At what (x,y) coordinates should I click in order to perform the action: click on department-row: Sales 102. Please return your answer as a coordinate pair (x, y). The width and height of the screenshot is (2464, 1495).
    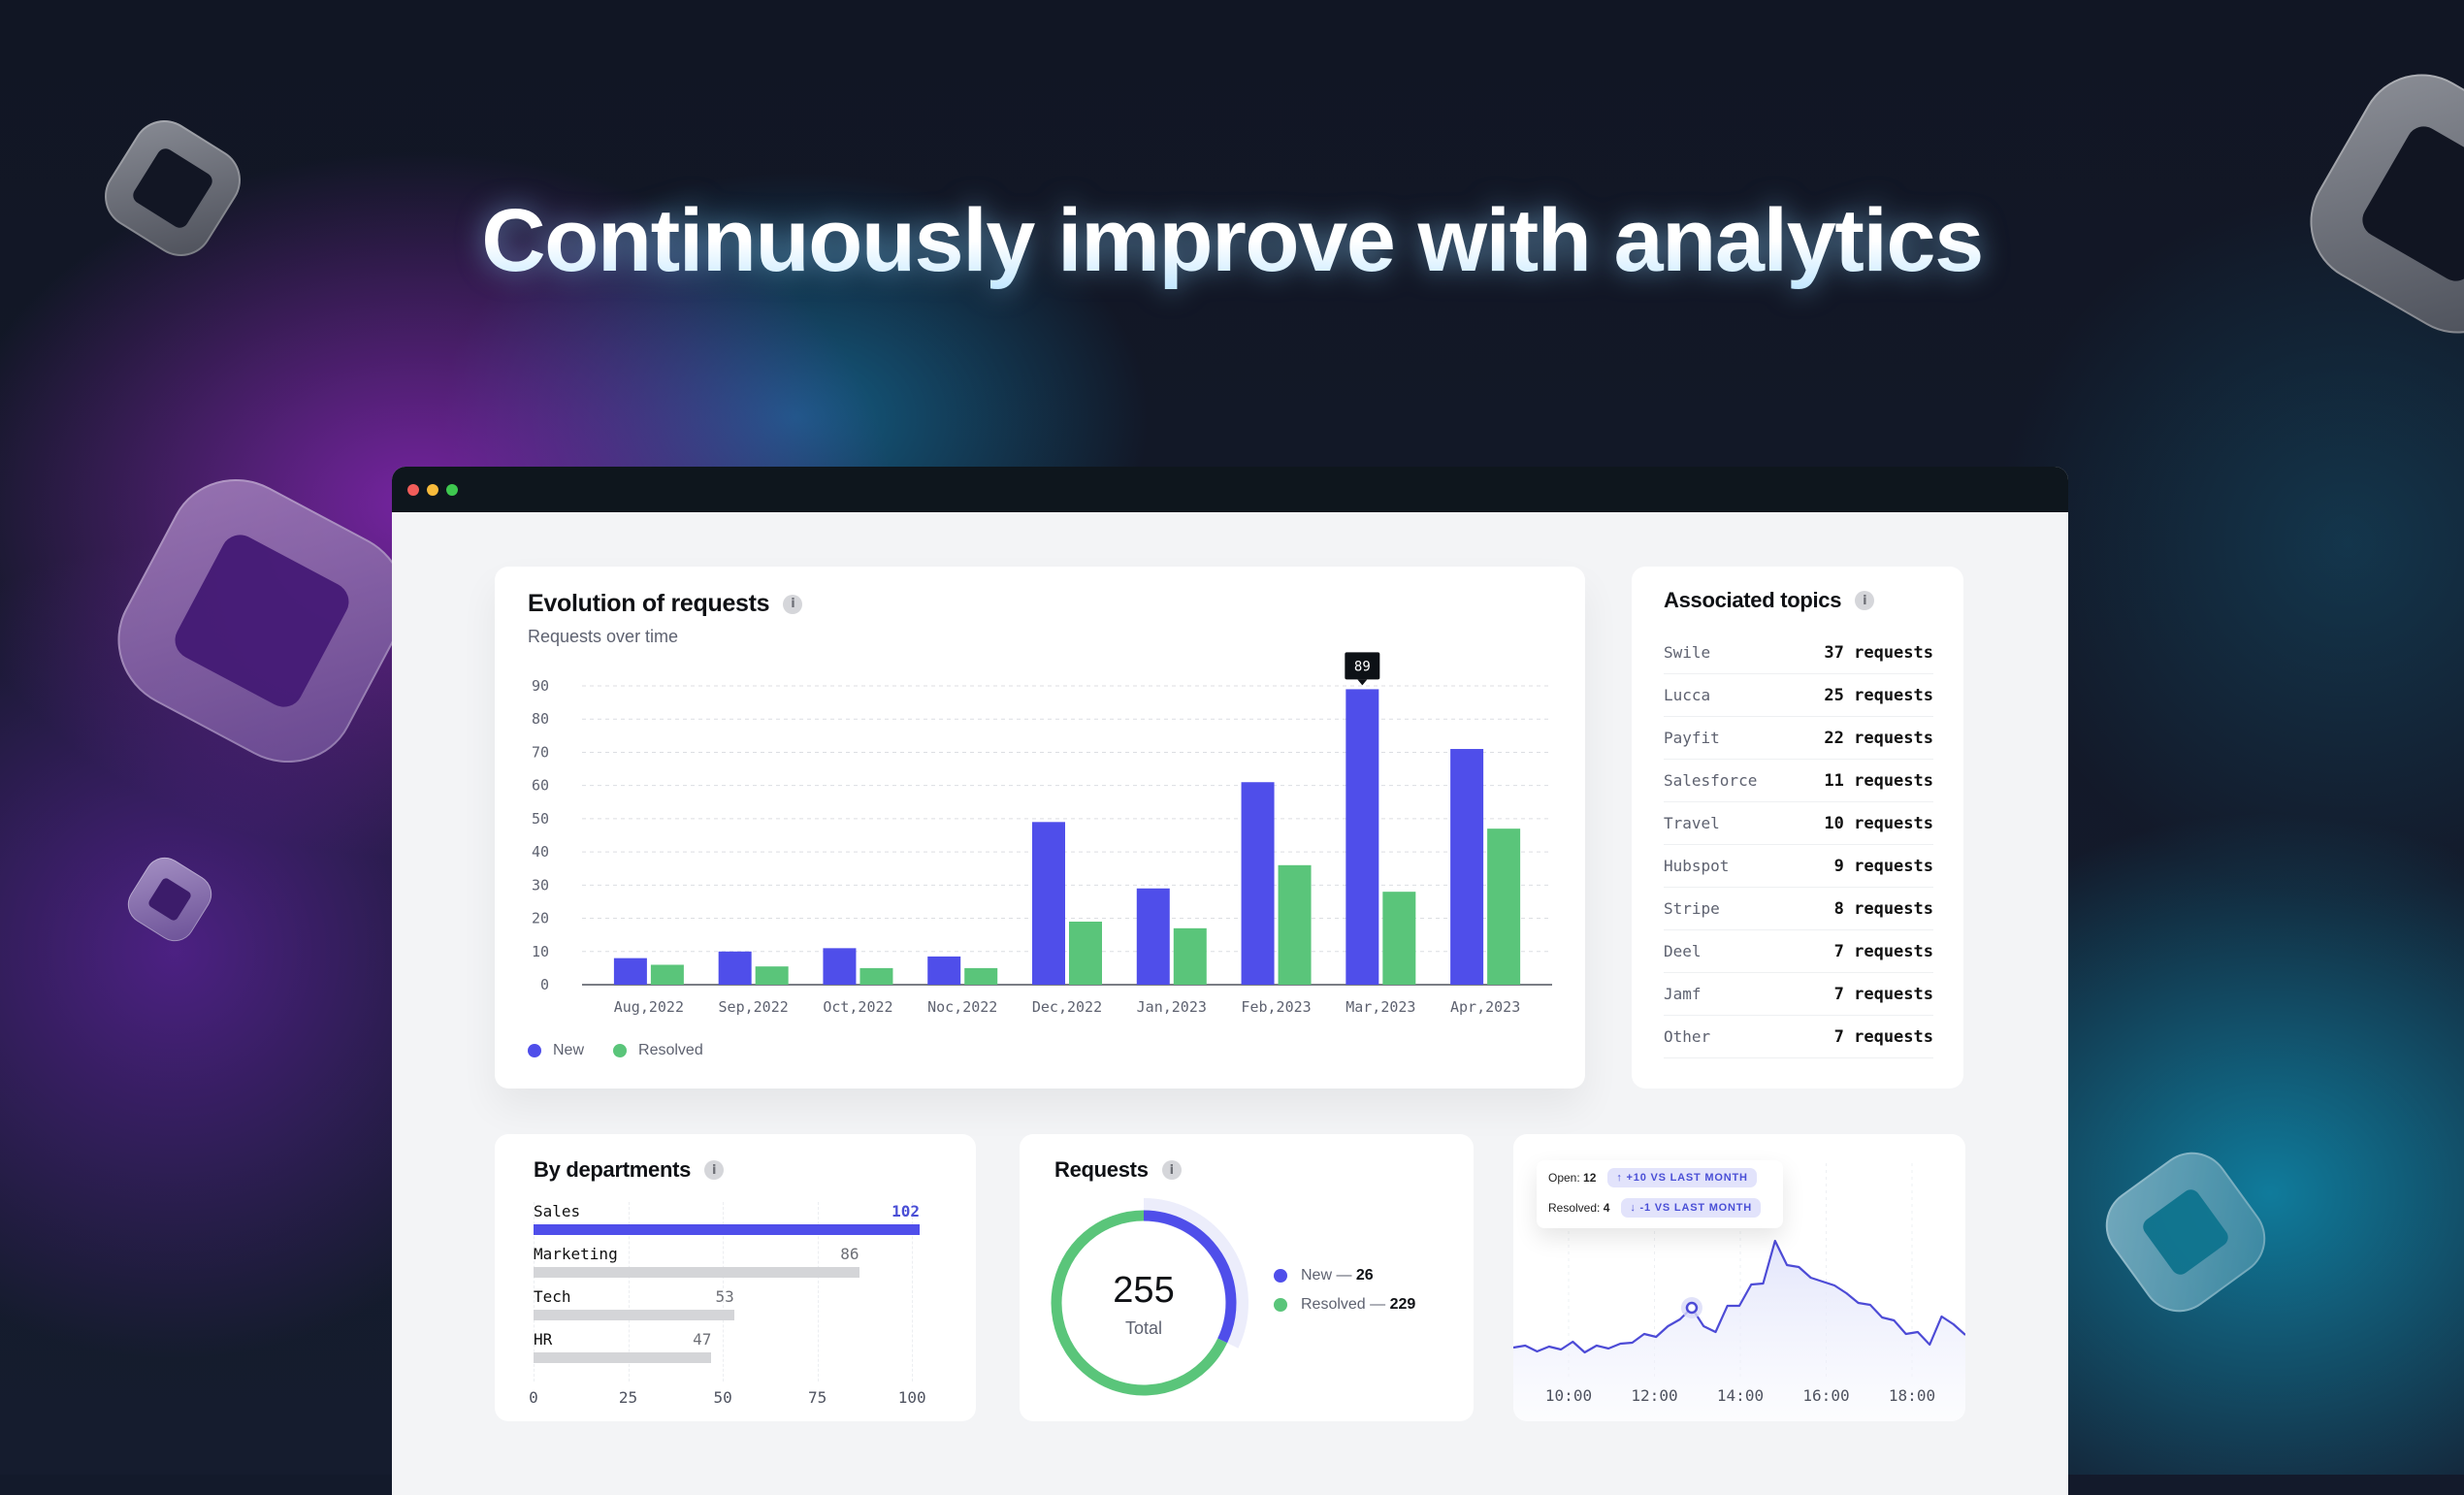
    Looking at the image, I should click on (727, 1223).